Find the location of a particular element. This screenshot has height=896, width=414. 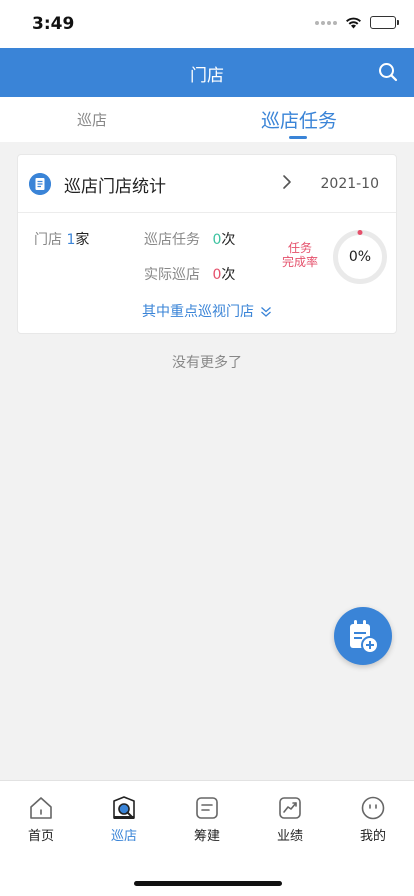

page-title: 门店 is located at coordinates (207, 76).